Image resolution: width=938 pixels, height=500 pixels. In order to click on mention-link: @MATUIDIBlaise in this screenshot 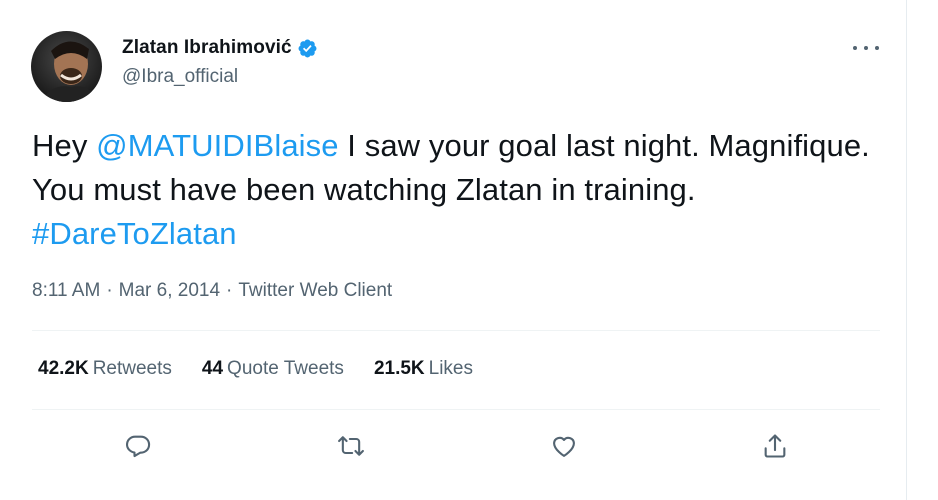, I will do `click(217, 145)`.